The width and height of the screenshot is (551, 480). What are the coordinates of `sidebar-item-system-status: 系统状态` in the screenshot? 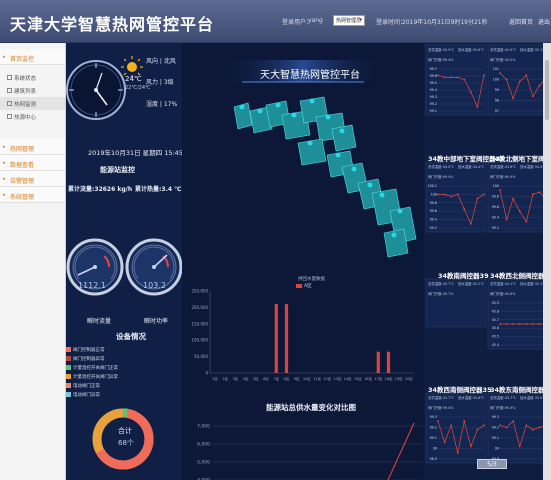 It's located at (32, 77).